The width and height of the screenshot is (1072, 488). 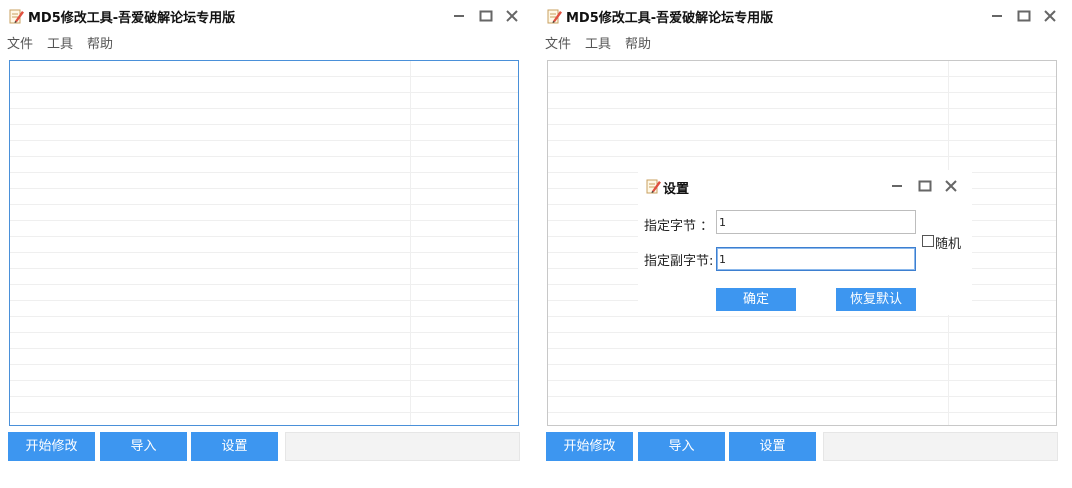 What do you see at coordinates (816, 259) in the screenshot?
I see `sub-byte-input` at bounding box center [816, 259].